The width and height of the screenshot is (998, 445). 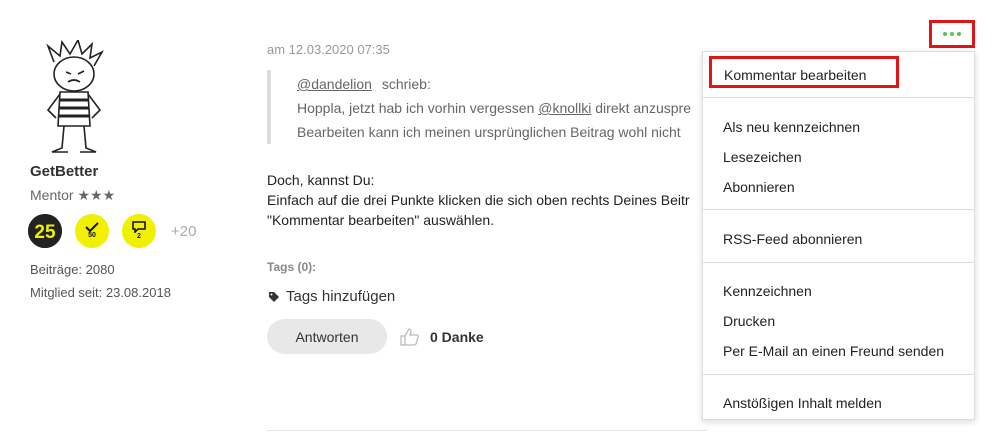 What do you see at coordinates (457, 337) in the screenshot?
I see `thanks-count: 0 Danke` at bounding box center [457, 337].